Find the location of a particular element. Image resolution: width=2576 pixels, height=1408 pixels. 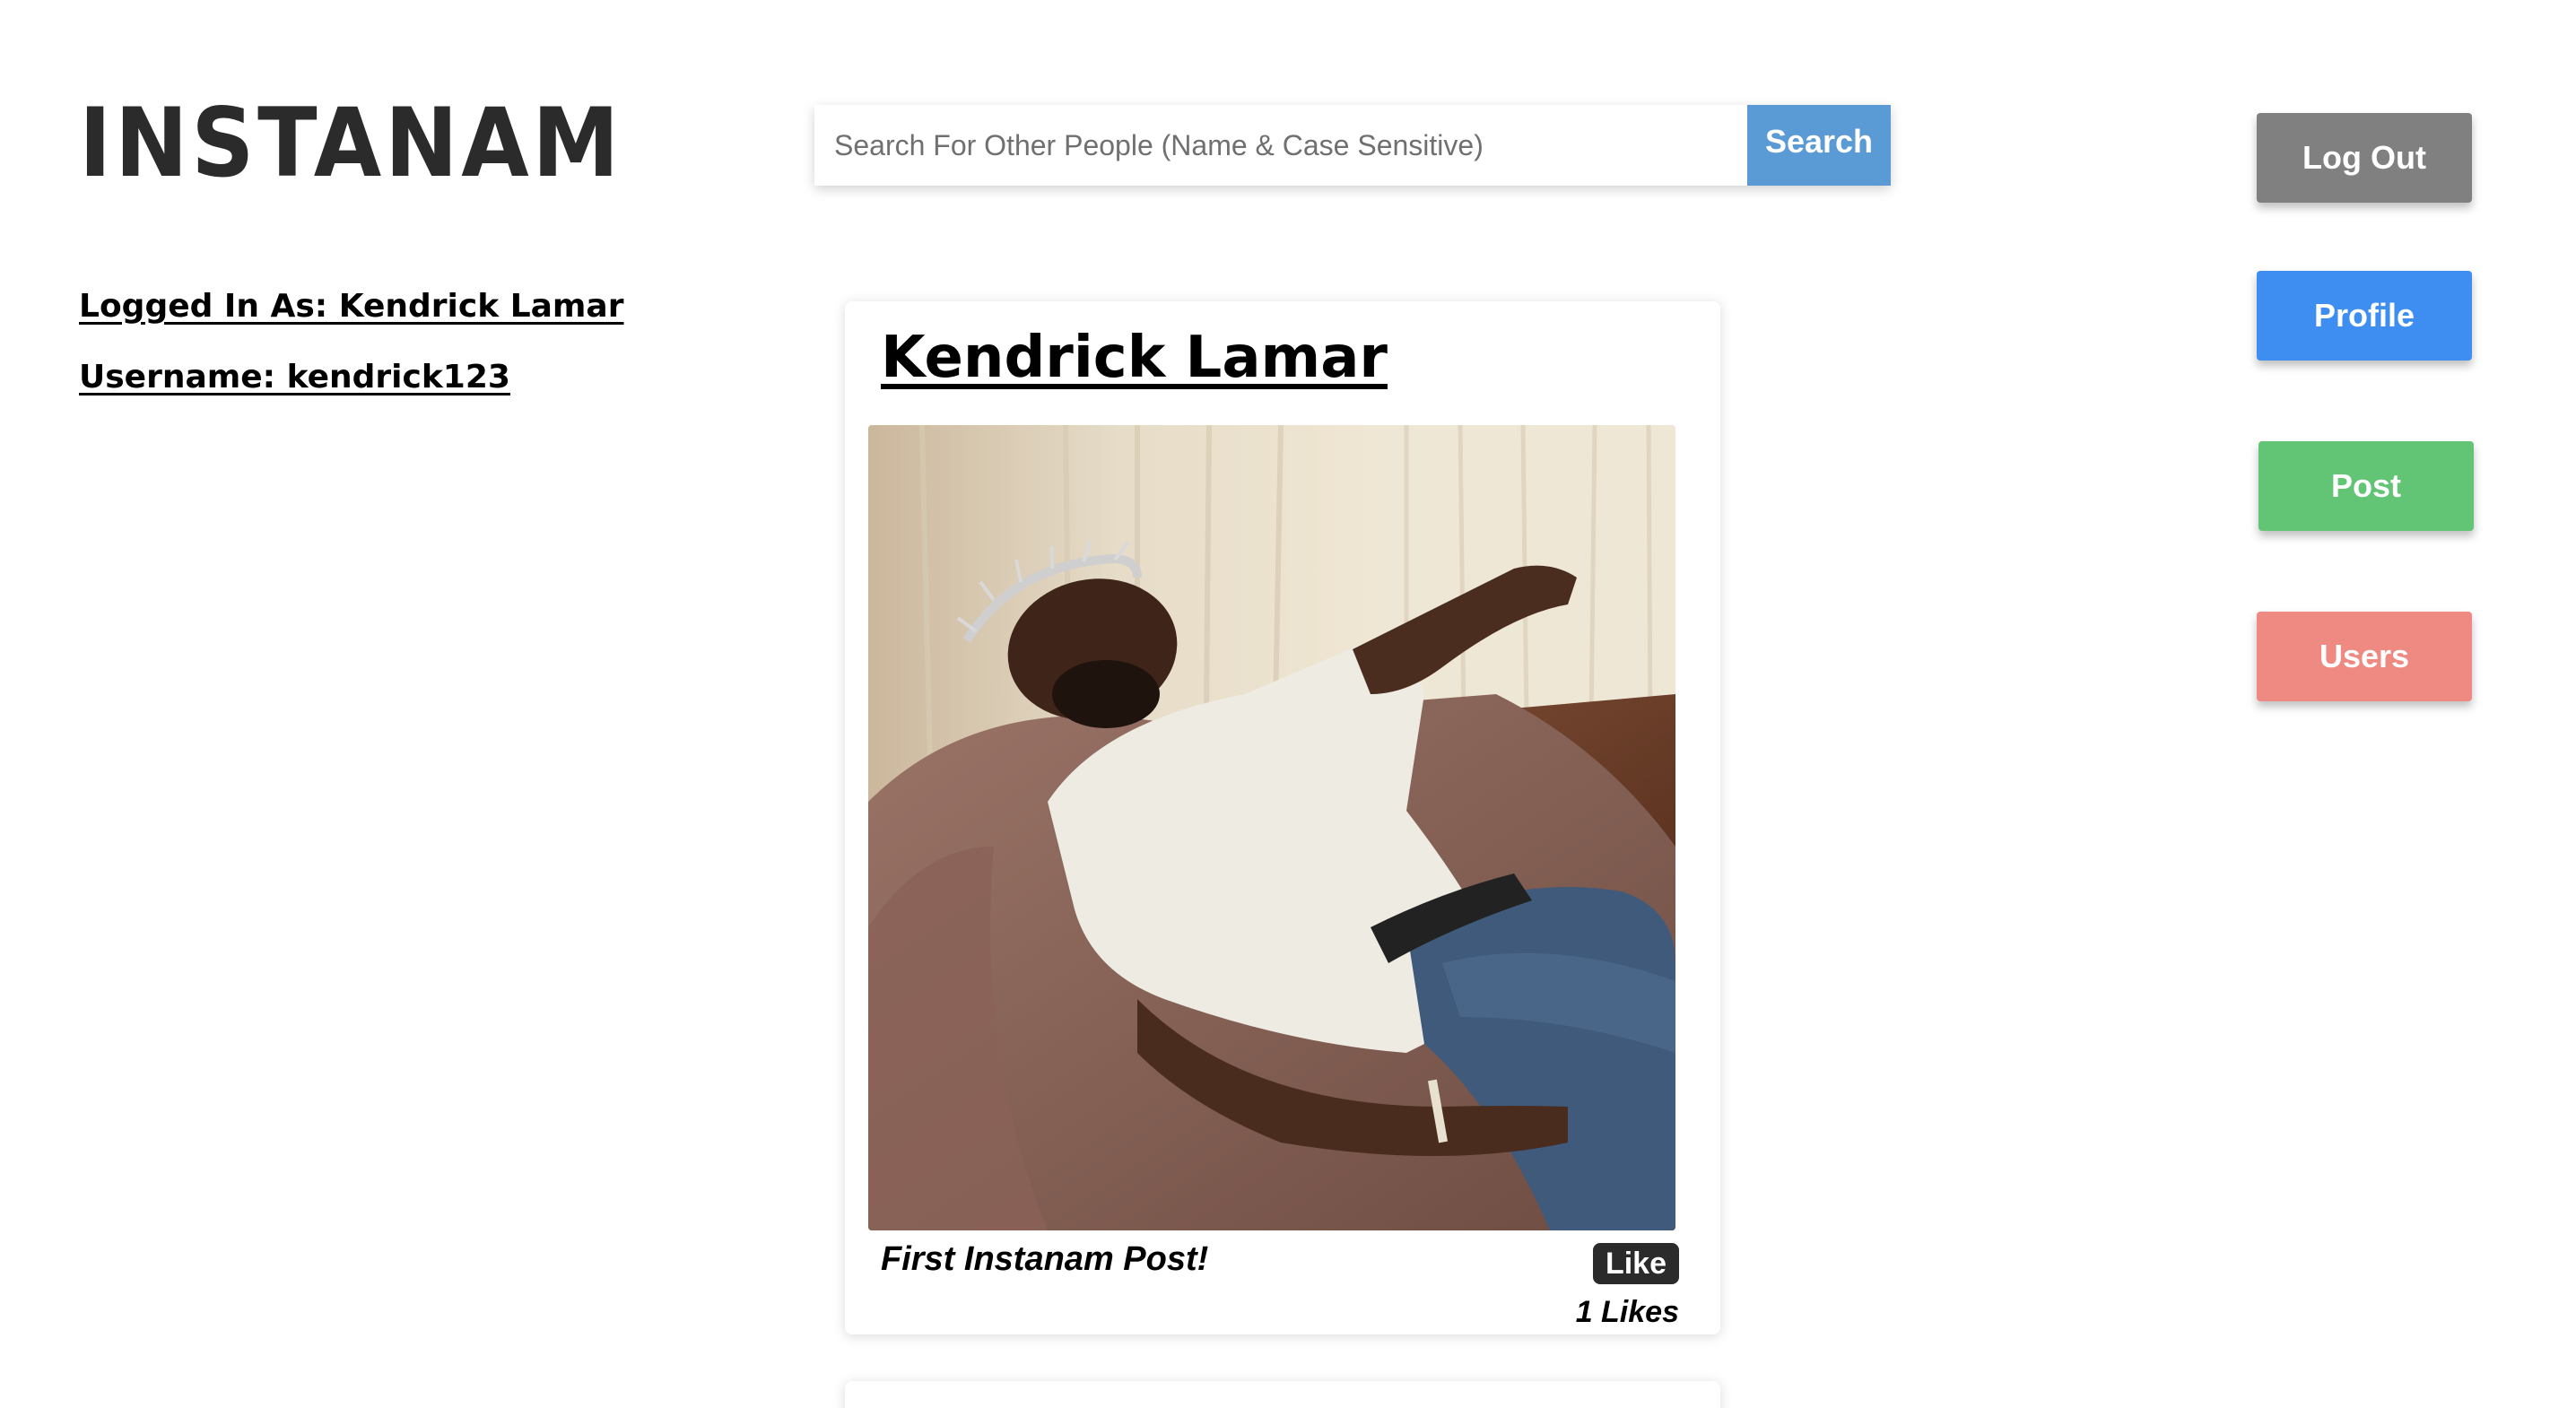

post-card-next is located at coordinates (1282, 1394).